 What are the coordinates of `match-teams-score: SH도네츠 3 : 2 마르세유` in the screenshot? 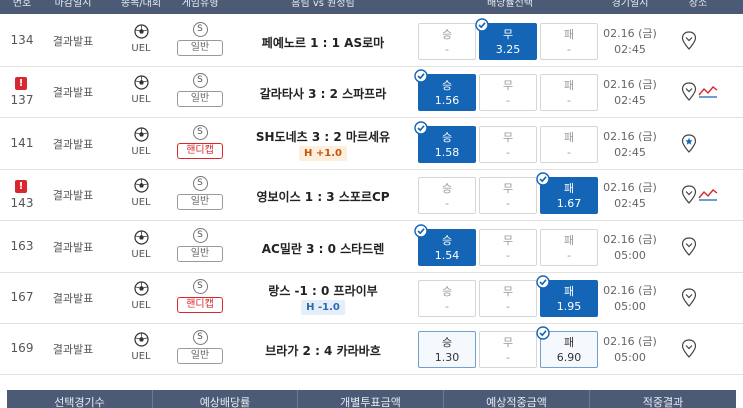 It's located at (323, 136).